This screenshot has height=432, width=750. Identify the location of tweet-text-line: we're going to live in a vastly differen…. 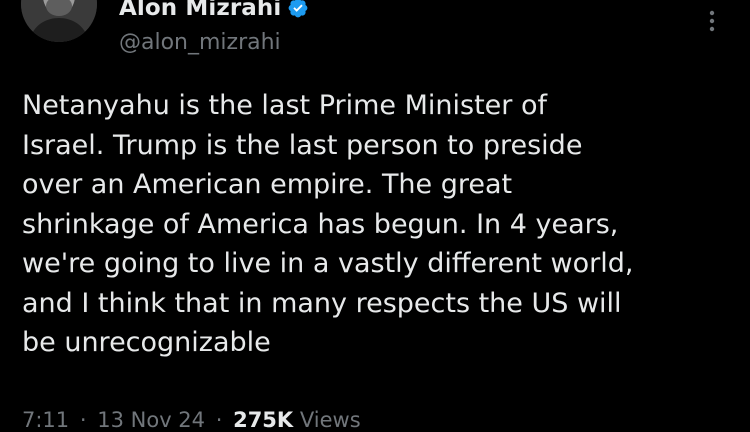
(328, 263).